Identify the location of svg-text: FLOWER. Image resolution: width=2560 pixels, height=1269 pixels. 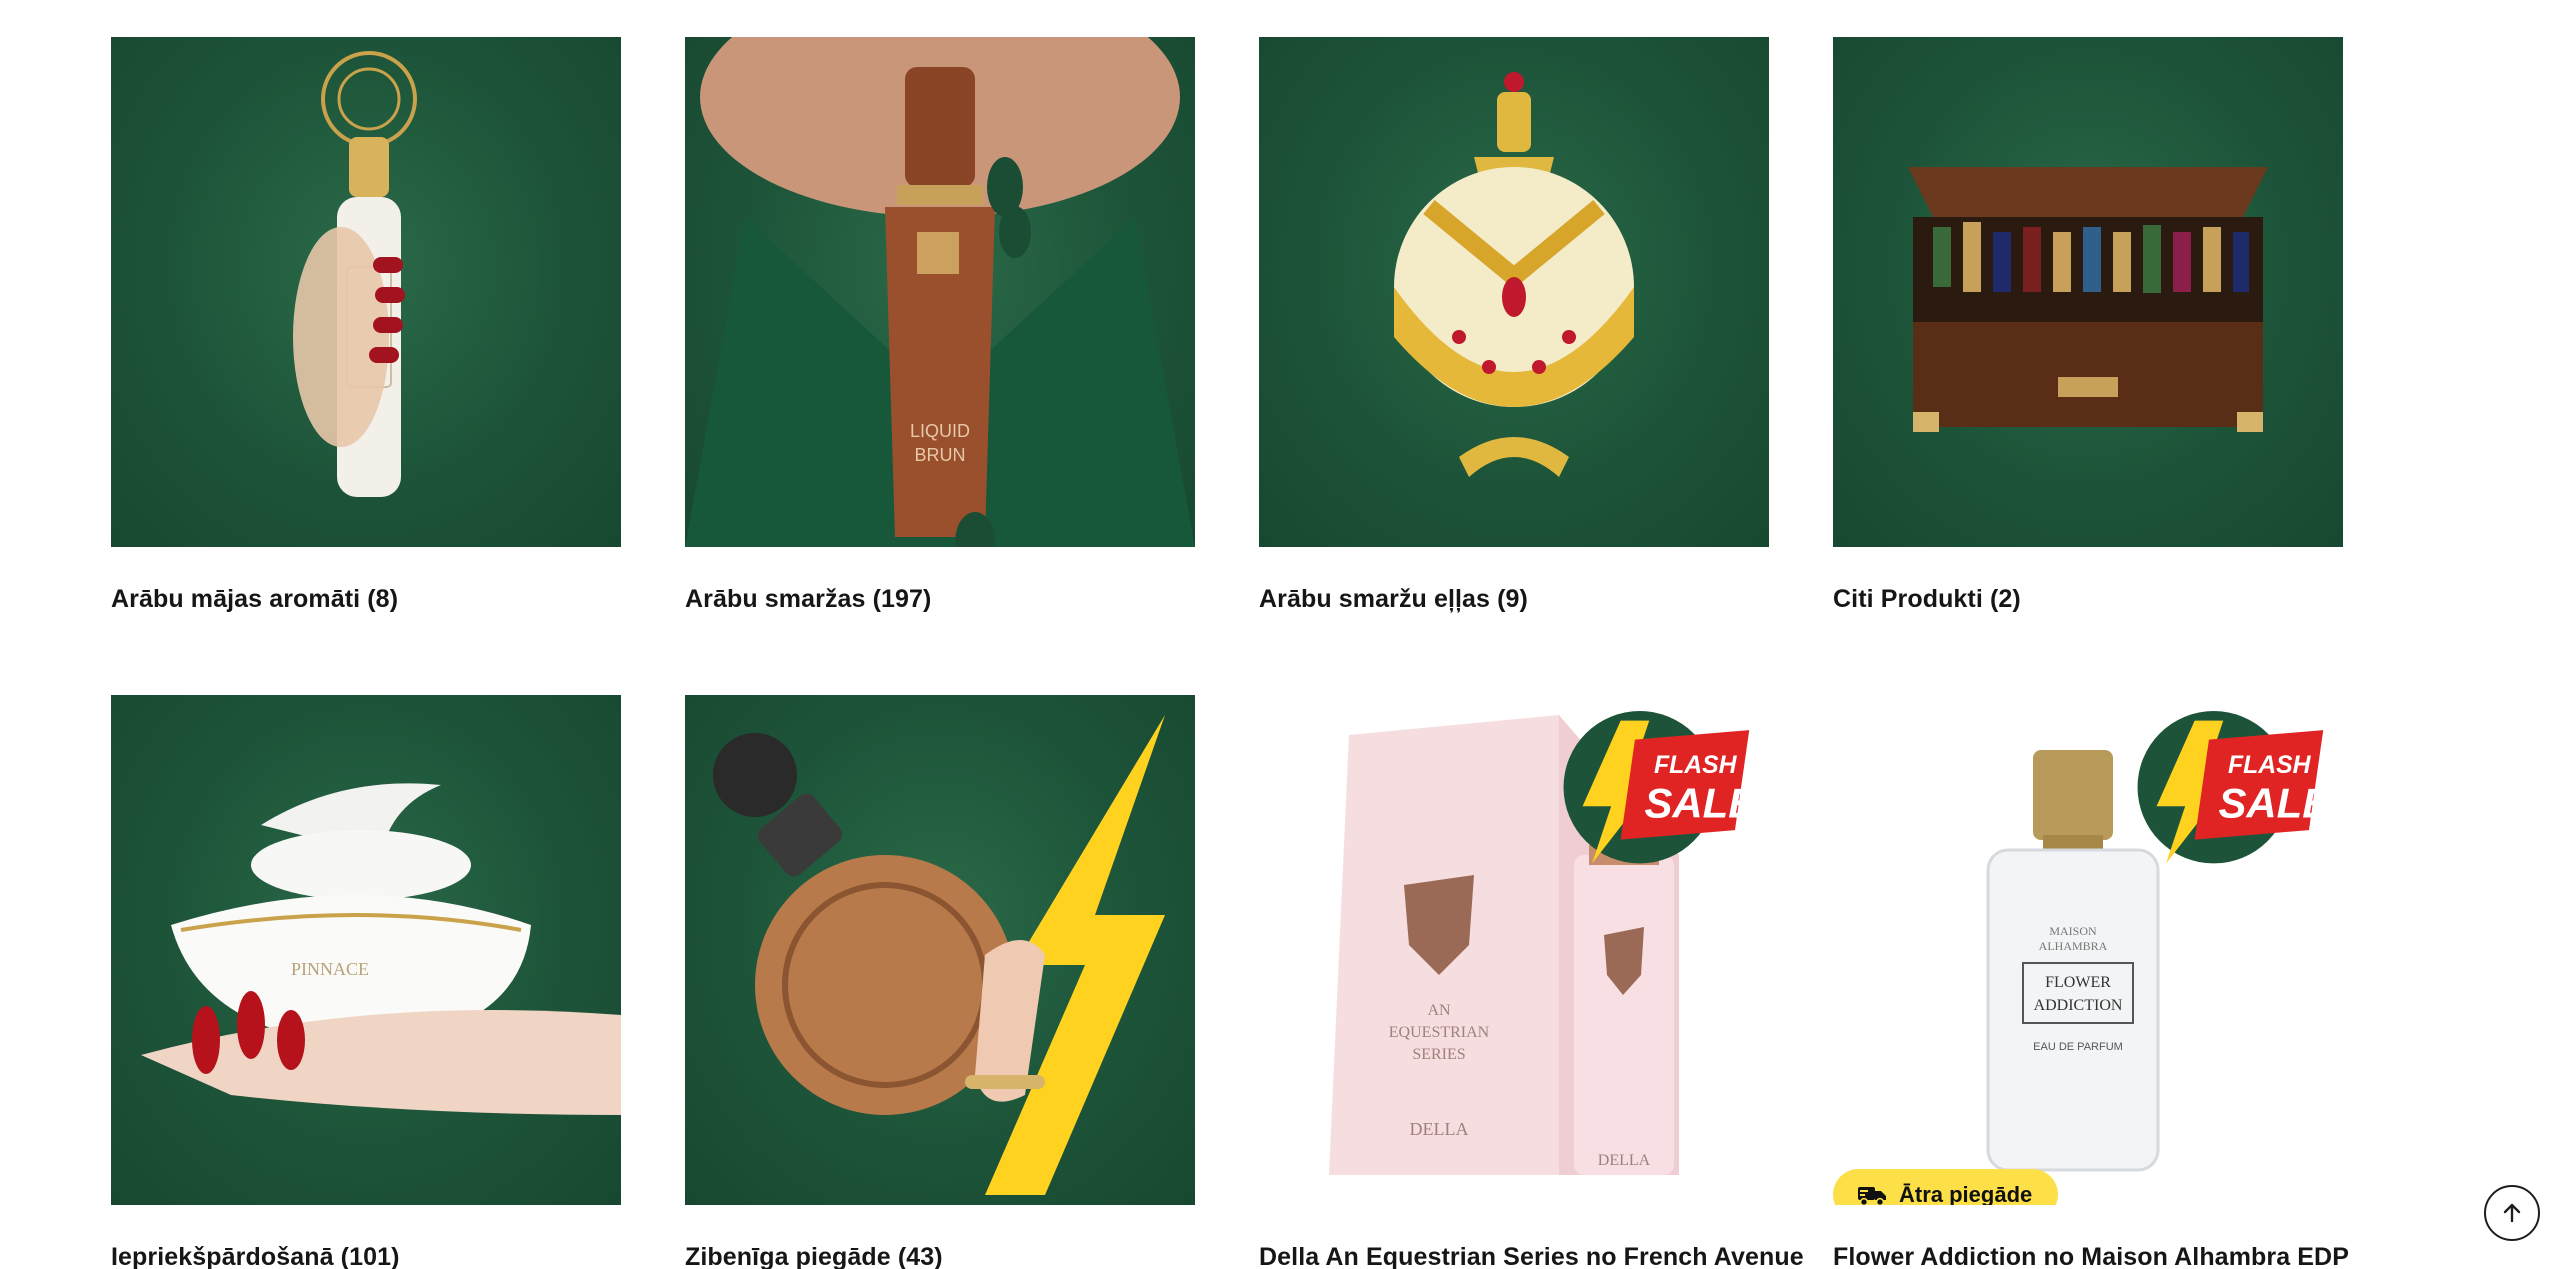
(2078, 982).